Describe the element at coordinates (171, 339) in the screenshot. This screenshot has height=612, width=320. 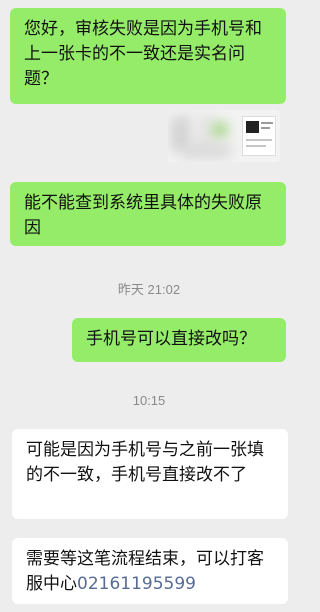
I see `message-text: 手机号可以直接改吗？` at that location.